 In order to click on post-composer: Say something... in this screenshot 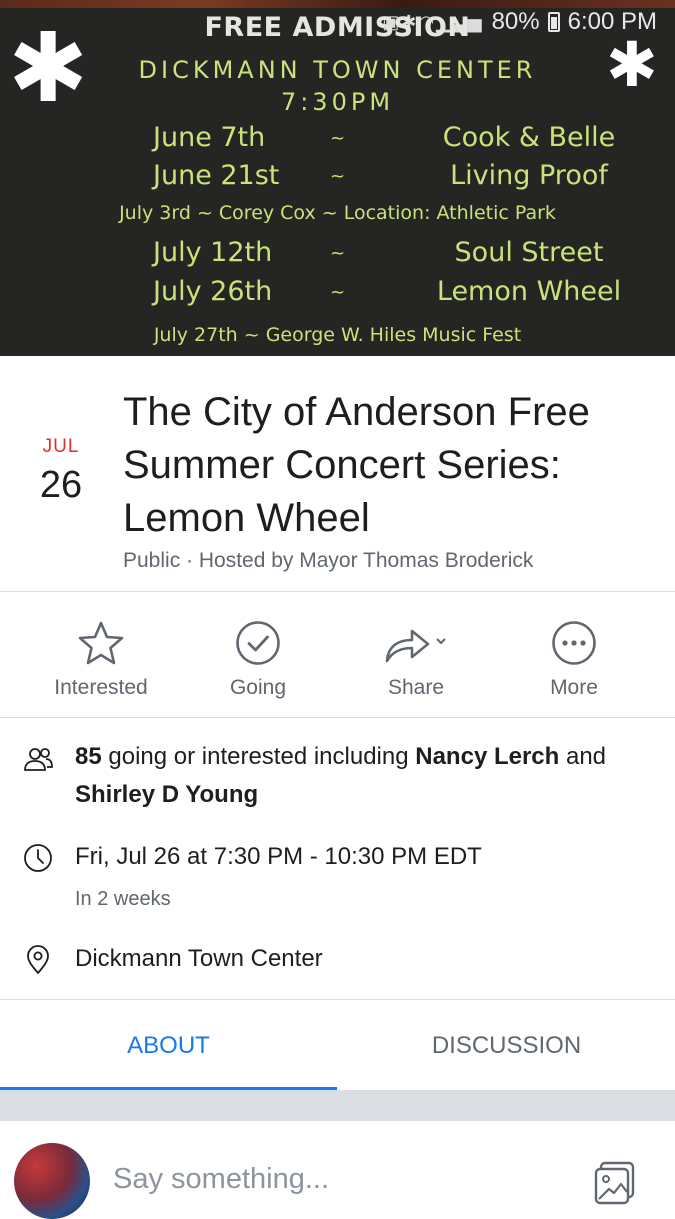, I will do `click(337, 1170)`.